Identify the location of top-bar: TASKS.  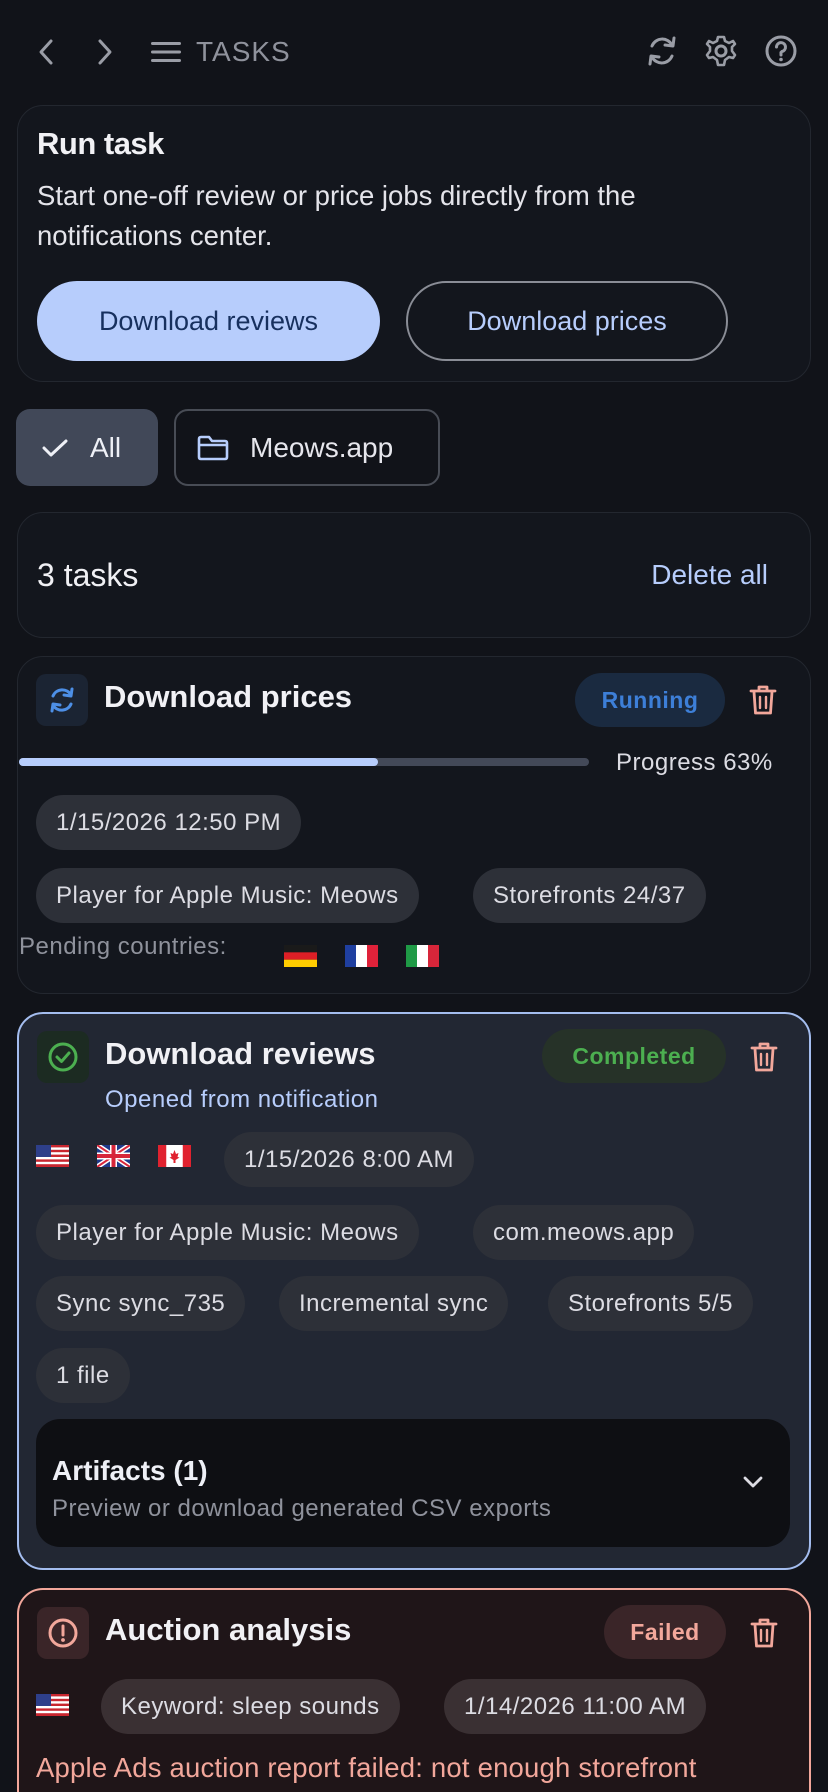
(414, 52).